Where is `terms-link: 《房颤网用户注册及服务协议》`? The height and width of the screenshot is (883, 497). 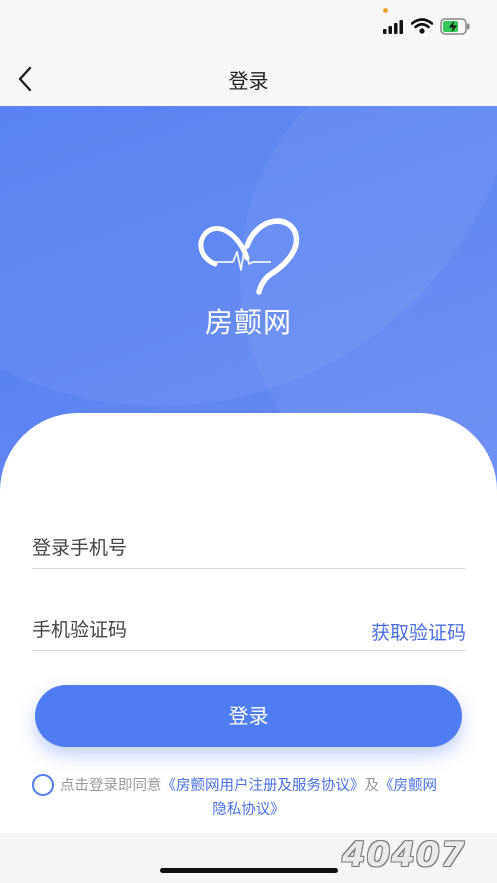
terms-link: 《房颤网用户注册及服务协议》 is located at coordinates (263, 786).